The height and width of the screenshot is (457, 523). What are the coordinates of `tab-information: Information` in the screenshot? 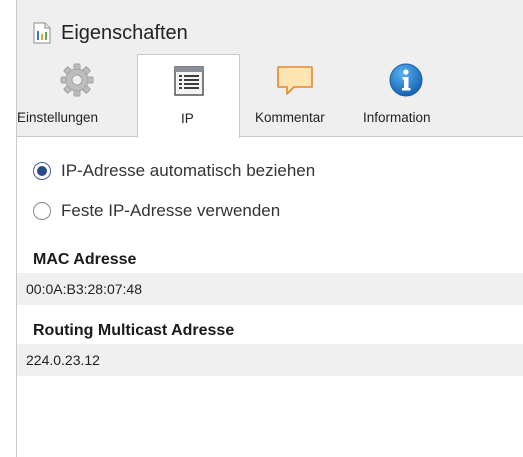 It's located at (406, 95).